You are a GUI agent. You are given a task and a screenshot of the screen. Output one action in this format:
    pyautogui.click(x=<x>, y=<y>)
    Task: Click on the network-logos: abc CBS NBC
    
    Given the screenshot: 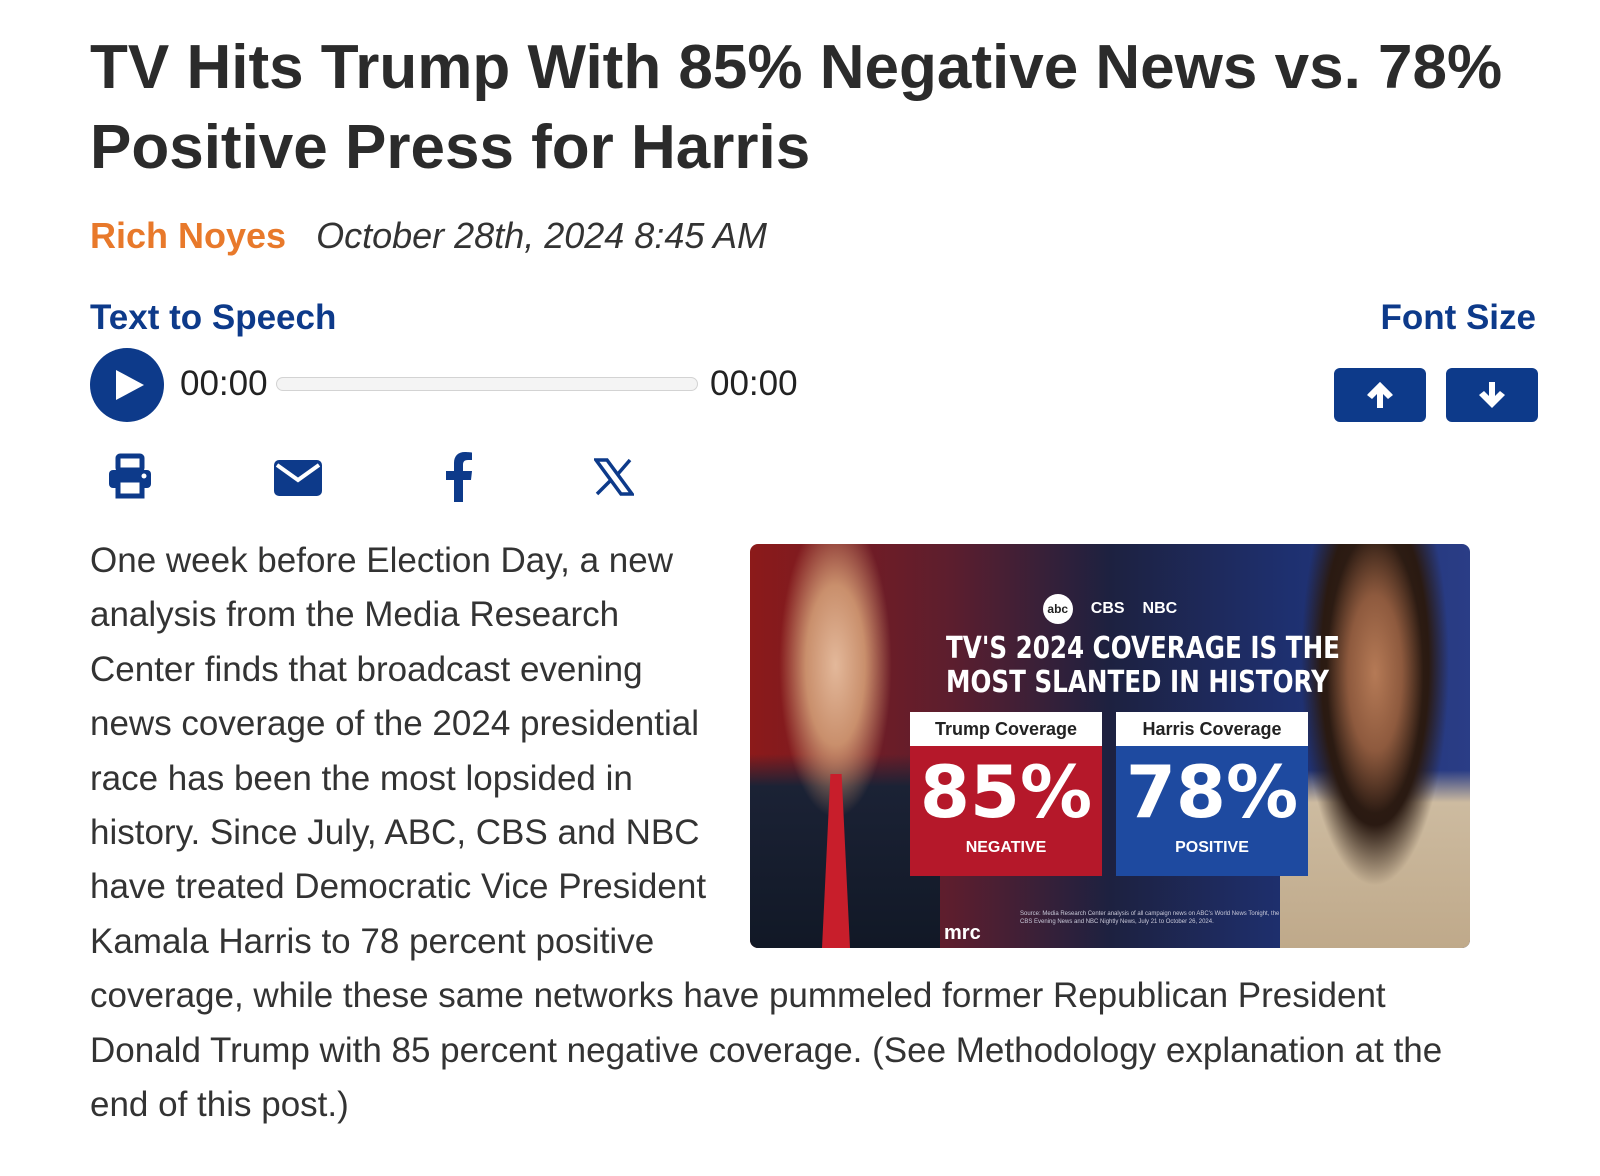 What is the action you would take?
    pyautogui.click(x=1110, y=609)
    